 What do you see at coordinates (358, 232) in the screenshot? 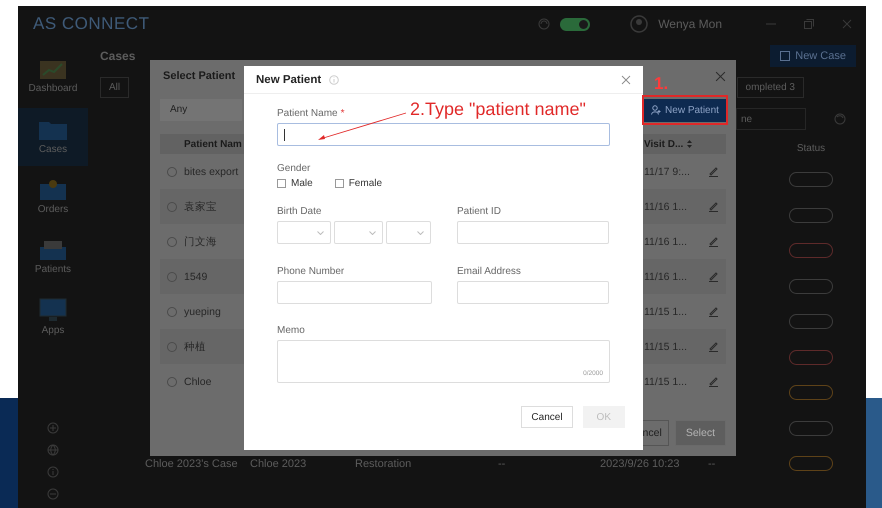
I see `month-select` at bounding box center [358, 232].